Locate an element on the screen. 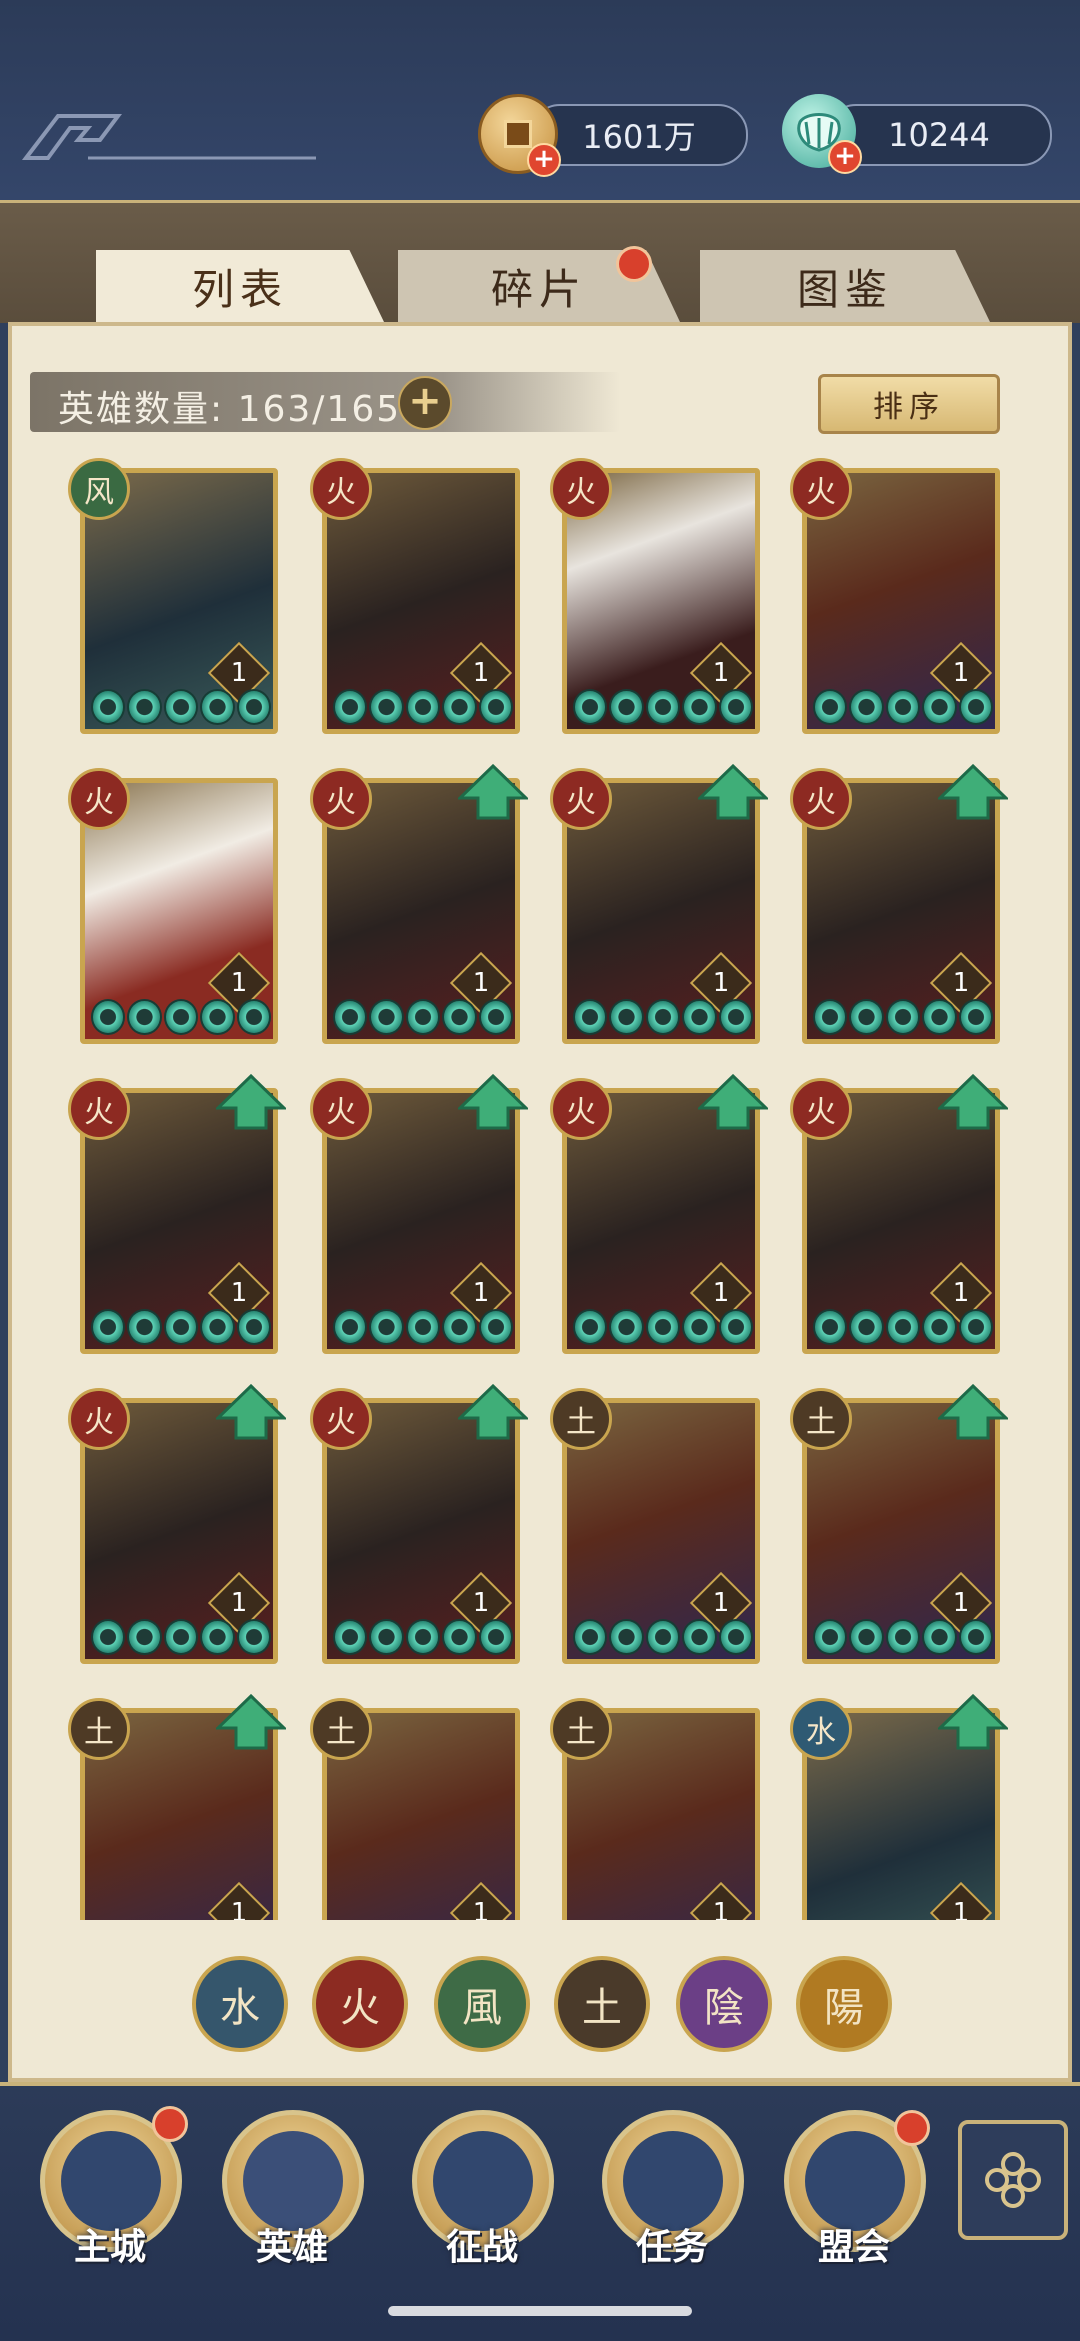 This screenshot has width=1080, height=2341. nav-guild-label: 盟会 is located at coordinates (853, 2247).